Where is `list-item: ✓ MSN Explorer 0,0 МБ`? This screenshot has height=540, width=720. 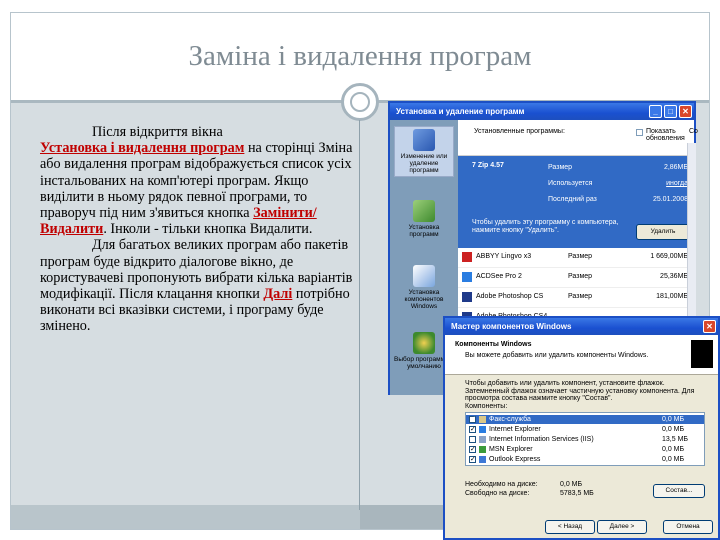
list-item: ✓ MSN Explorer 0,0 МБ is located at coordinates (585, 449).